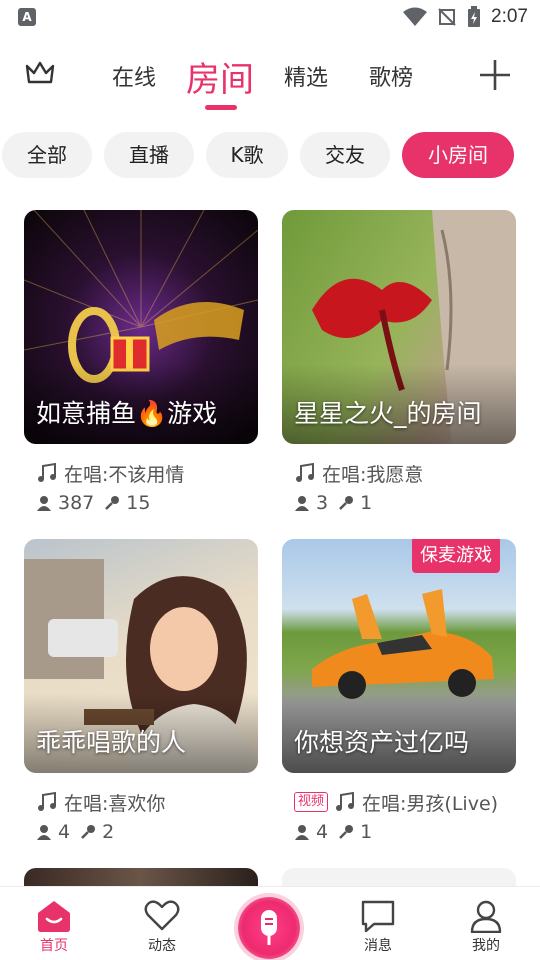  What do you see at coordinates (322, 503) in the screenshot?
I see `user-count: 3` at bounding box center [322, 503].